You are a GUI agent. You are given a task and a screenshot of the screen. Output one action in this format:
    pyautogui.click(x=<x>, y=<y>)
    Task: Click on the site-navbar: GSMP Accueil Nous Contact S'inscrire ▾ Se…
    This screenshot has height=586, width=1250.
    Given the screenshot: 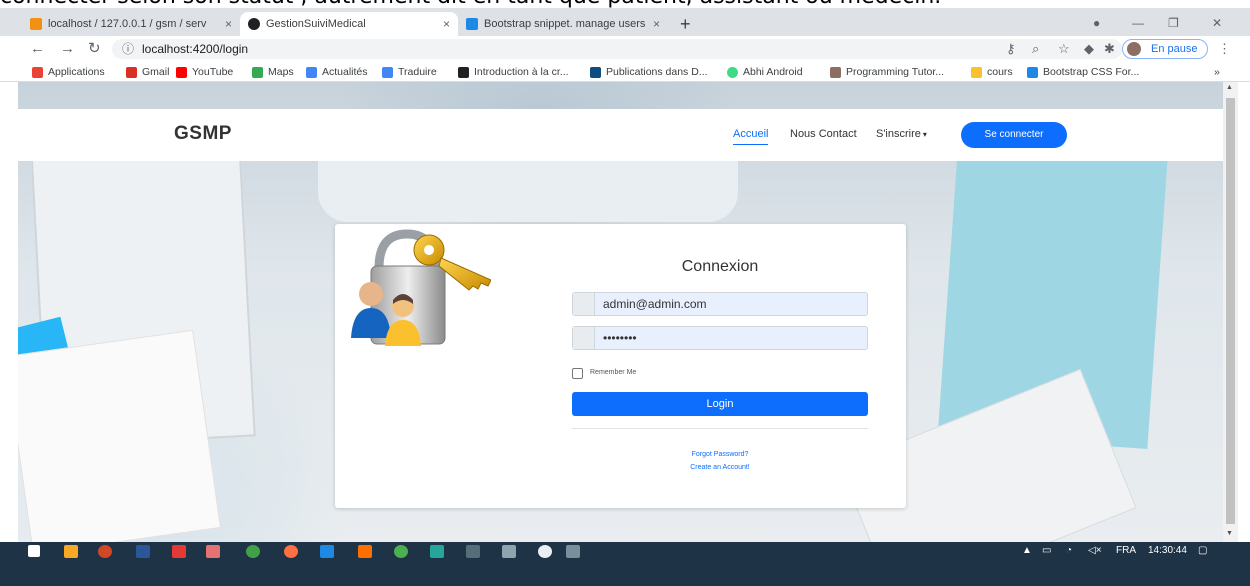 What is the action you would take?
    pyautogui.click(x=620, y=135)
    